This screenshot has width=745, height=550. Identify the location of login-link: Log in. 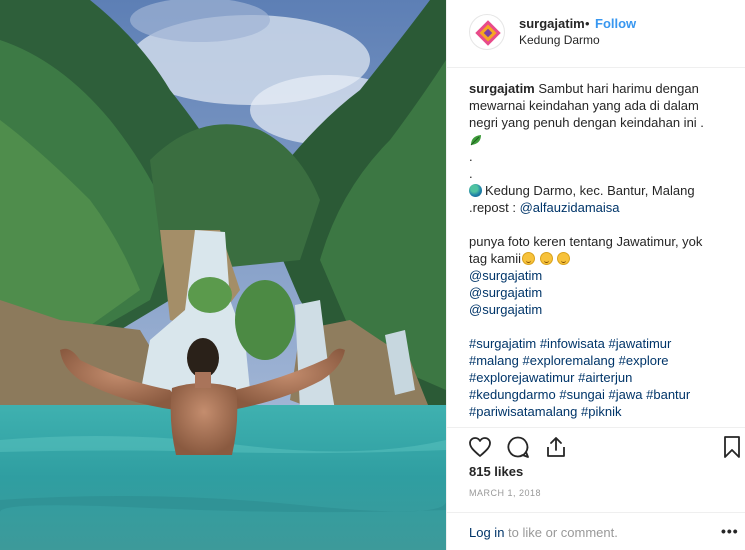
(486, 532).